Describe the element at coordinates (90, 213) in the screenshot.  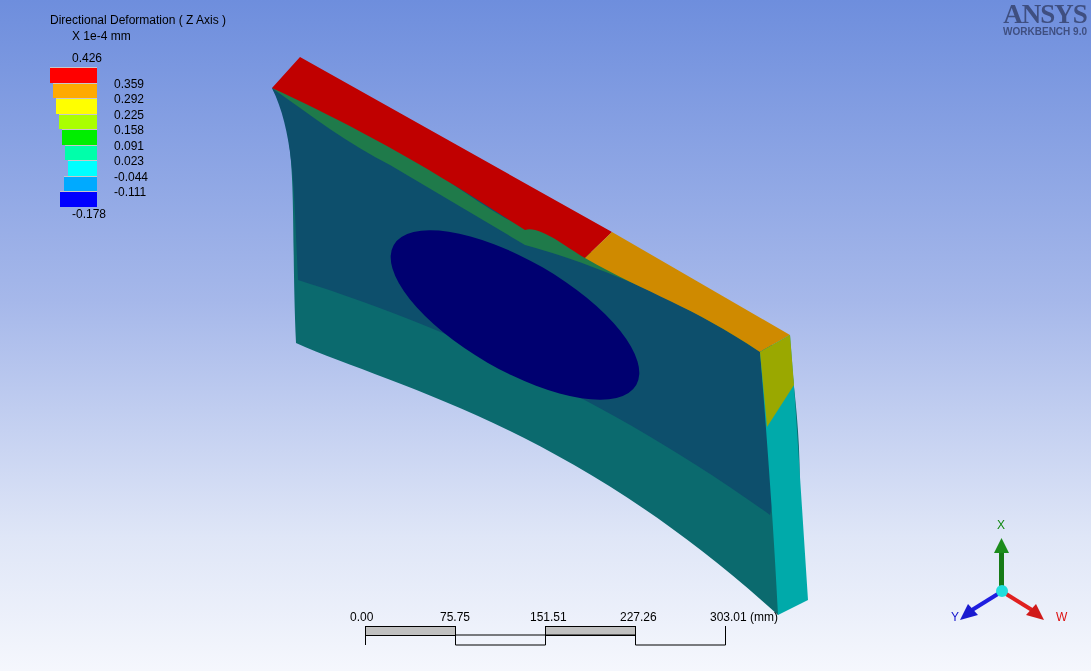
I see `legend-min-value: -0.178` at that location.